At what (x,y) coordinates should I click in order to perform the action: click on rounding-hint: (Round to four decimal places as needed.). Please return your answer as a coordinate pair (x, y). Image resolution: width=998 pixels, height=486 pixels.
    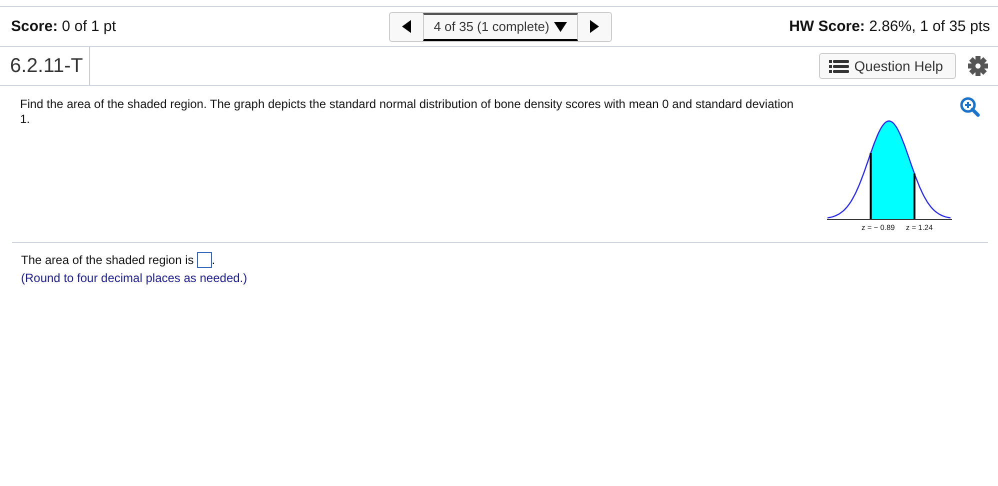
    Looking at the image, I should click on (134, 278).